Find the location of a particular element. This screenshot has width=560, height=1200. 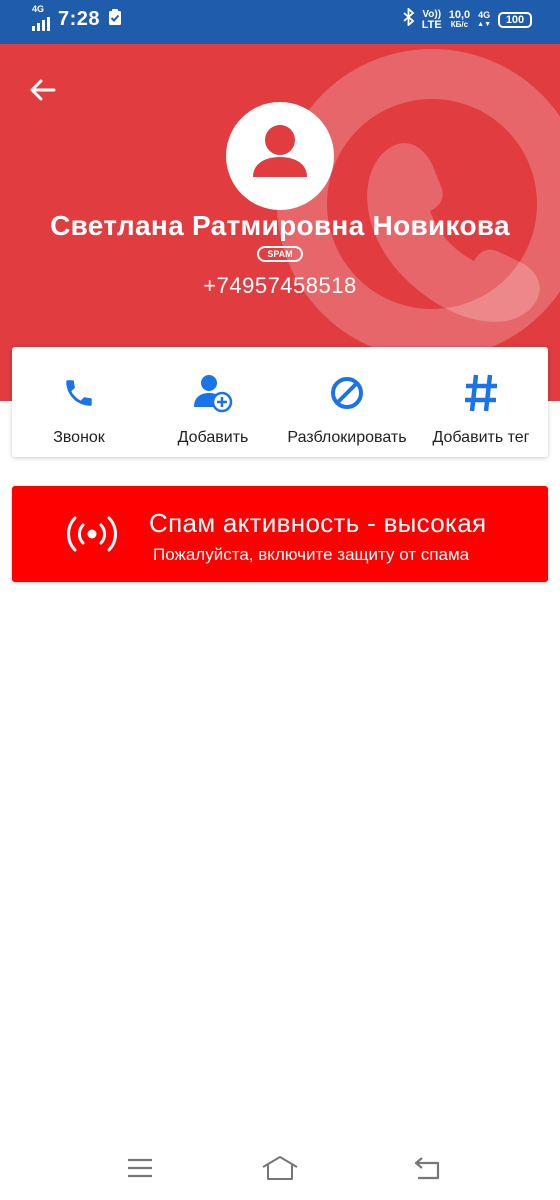

add-contact-button: Добавить is located at coordinates (213, 402).